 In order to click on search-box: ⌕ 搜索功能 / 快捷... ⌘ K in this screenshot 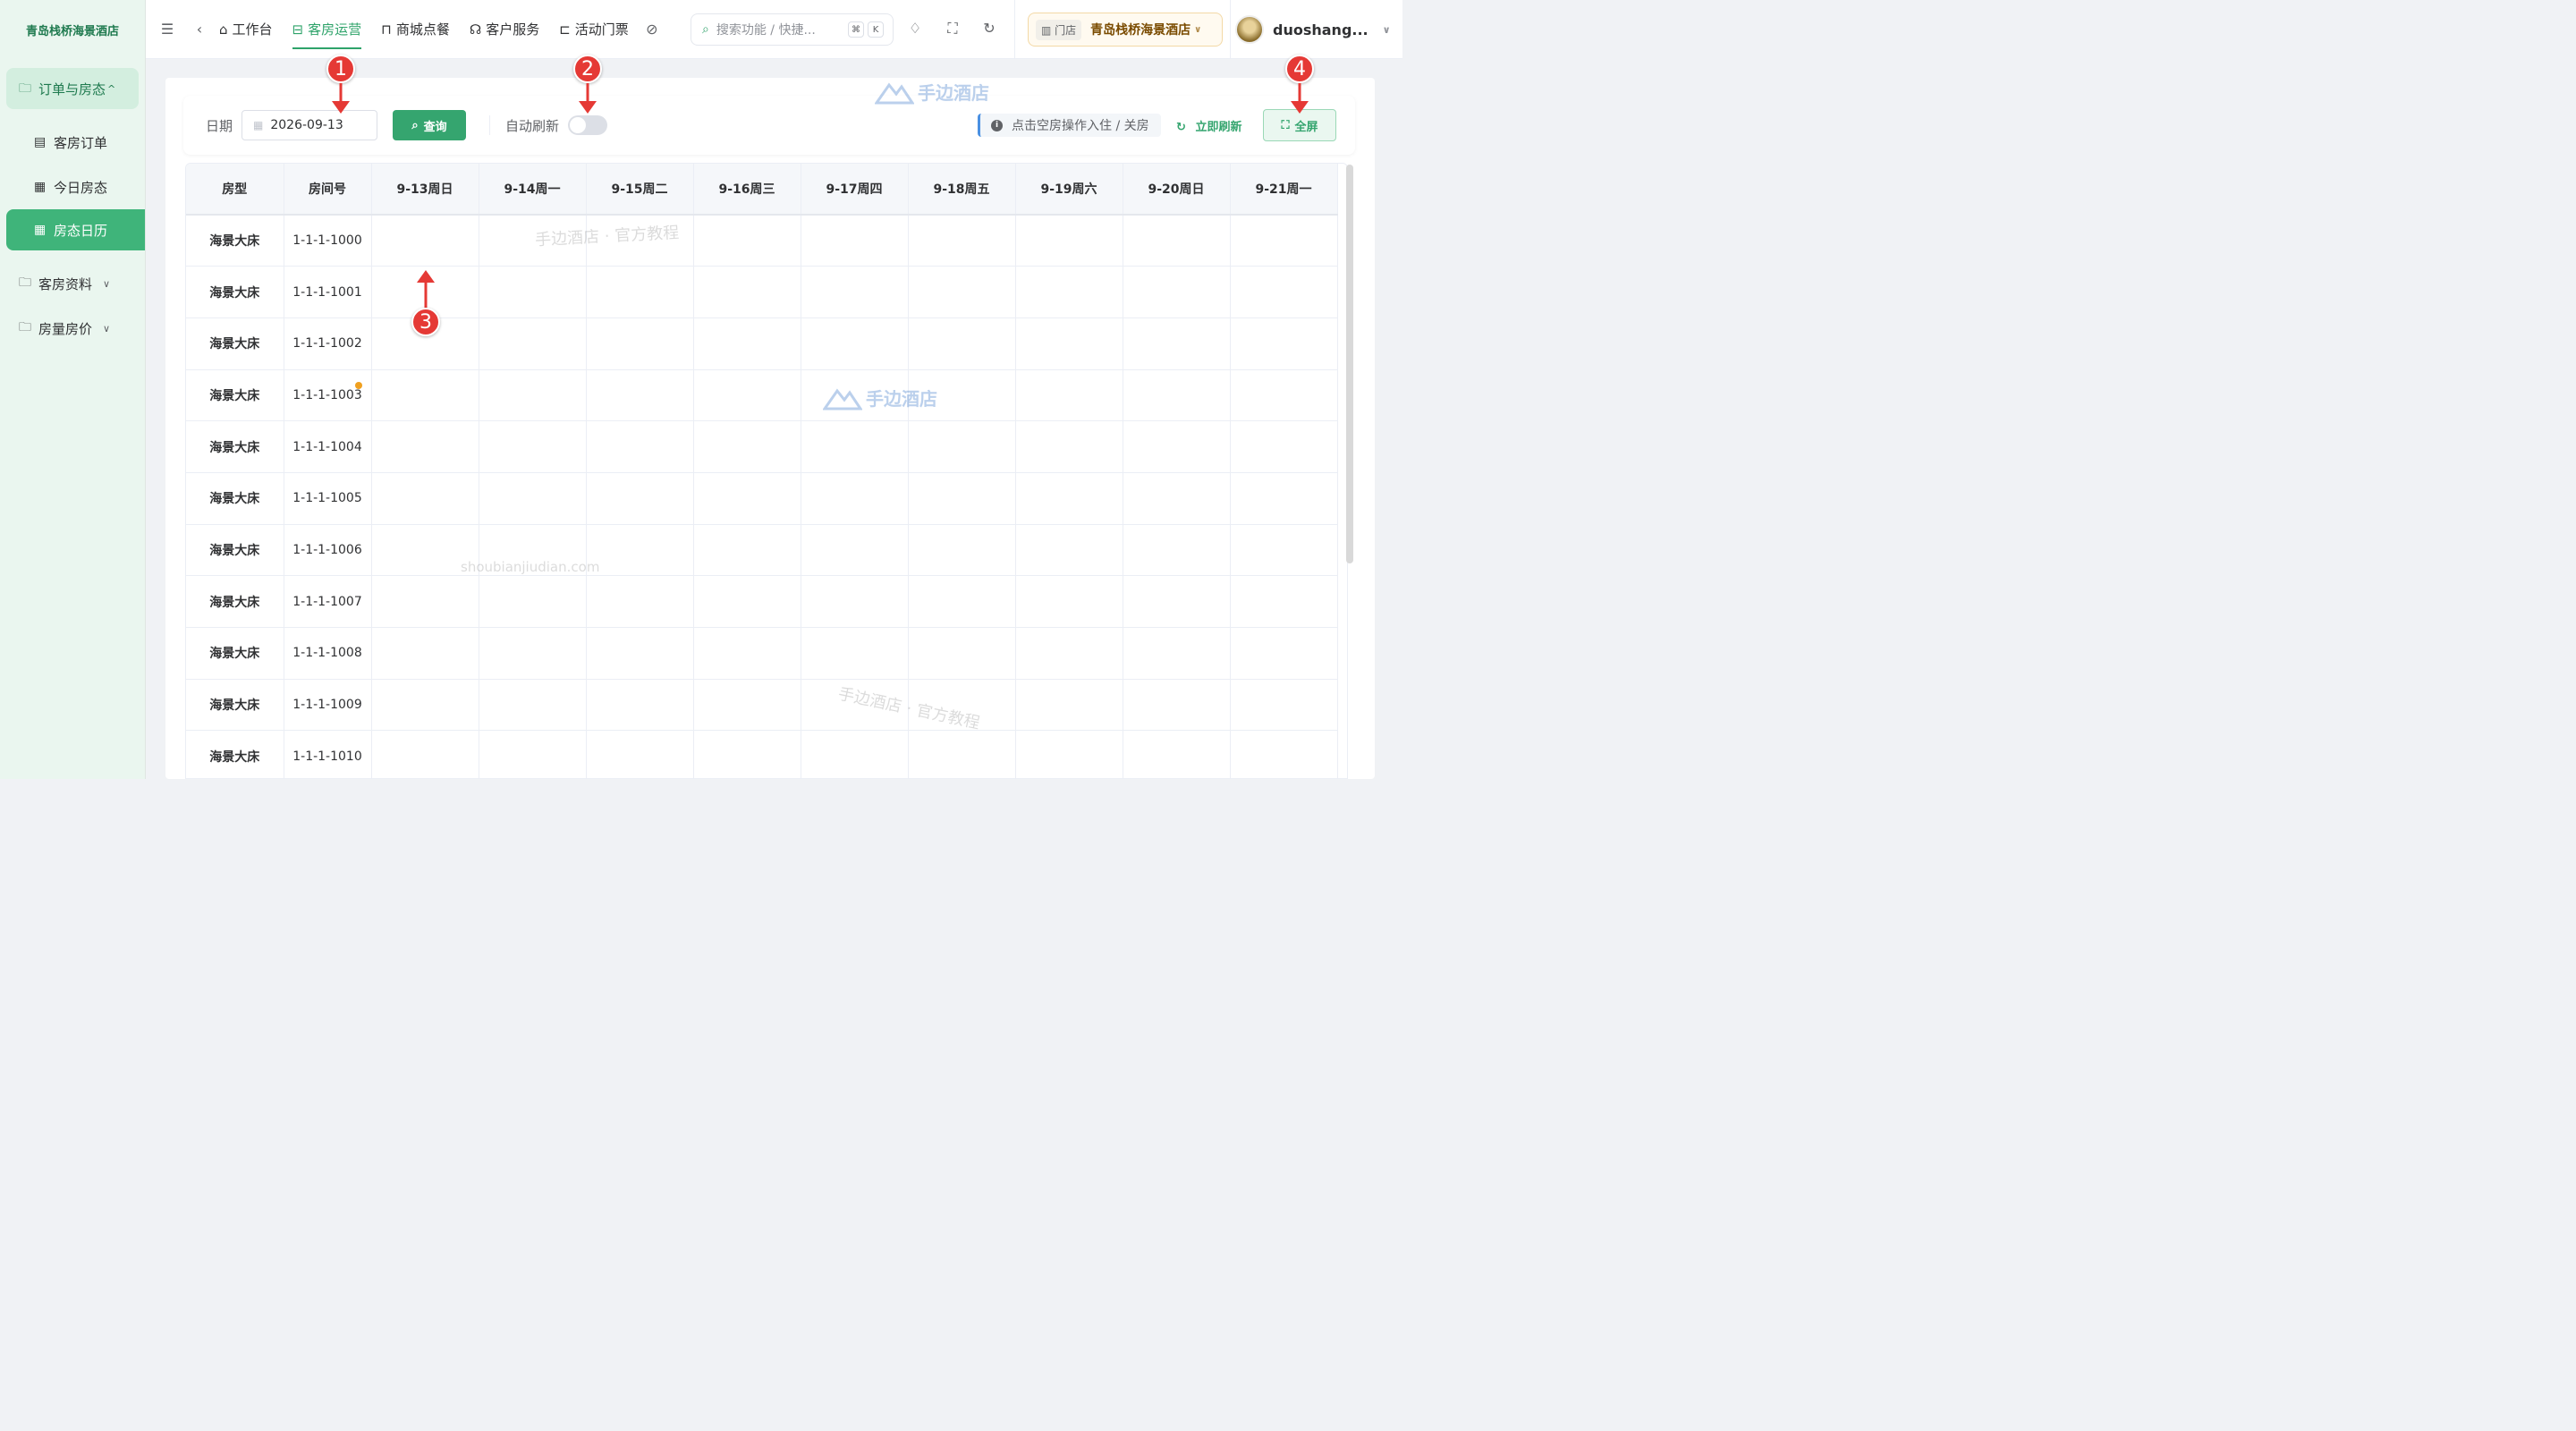, I will do `click(792, 30)`.